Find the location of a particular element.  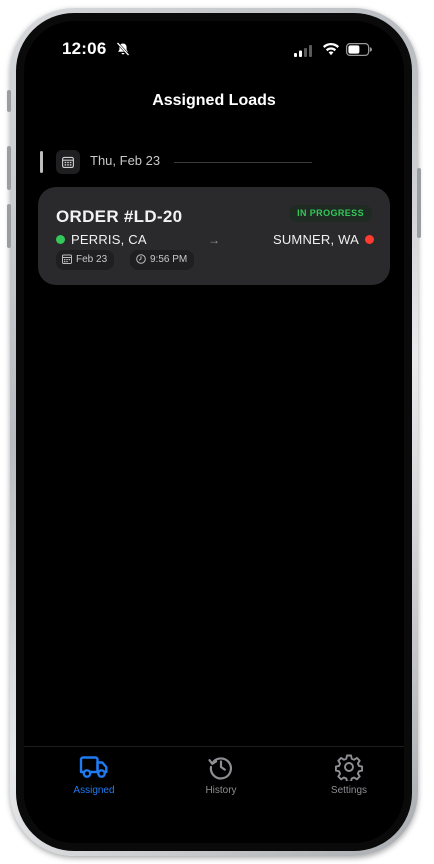

destination-location: SUMNER, WA is located at coordinates (323, 240).